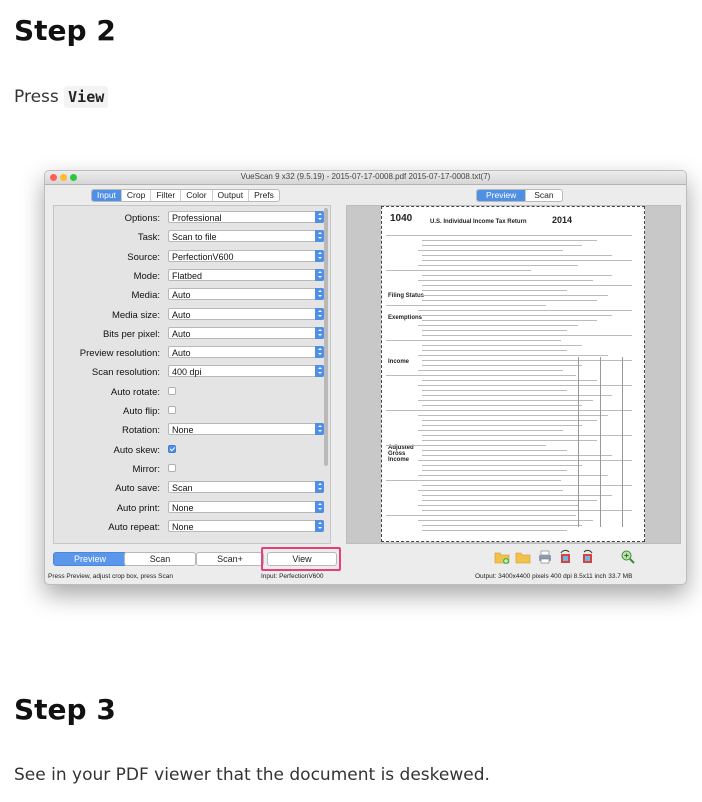  What do you see at coordinates (545, 557) in the screenshot?
I see `printer-icon` at bounding box center [545, 557].